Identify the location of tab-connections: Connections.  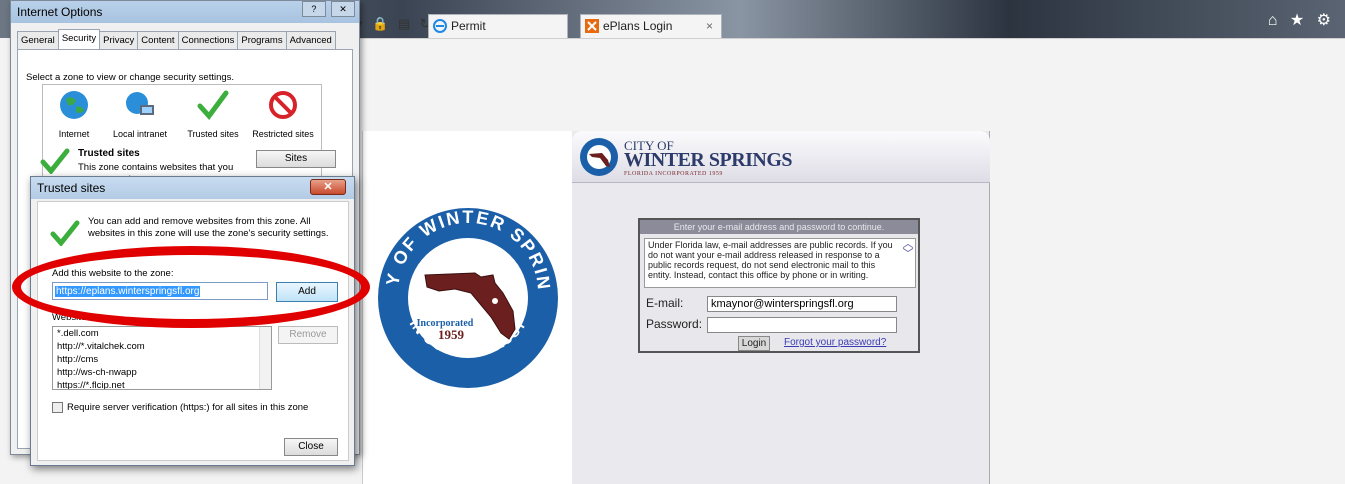
(208, 40).